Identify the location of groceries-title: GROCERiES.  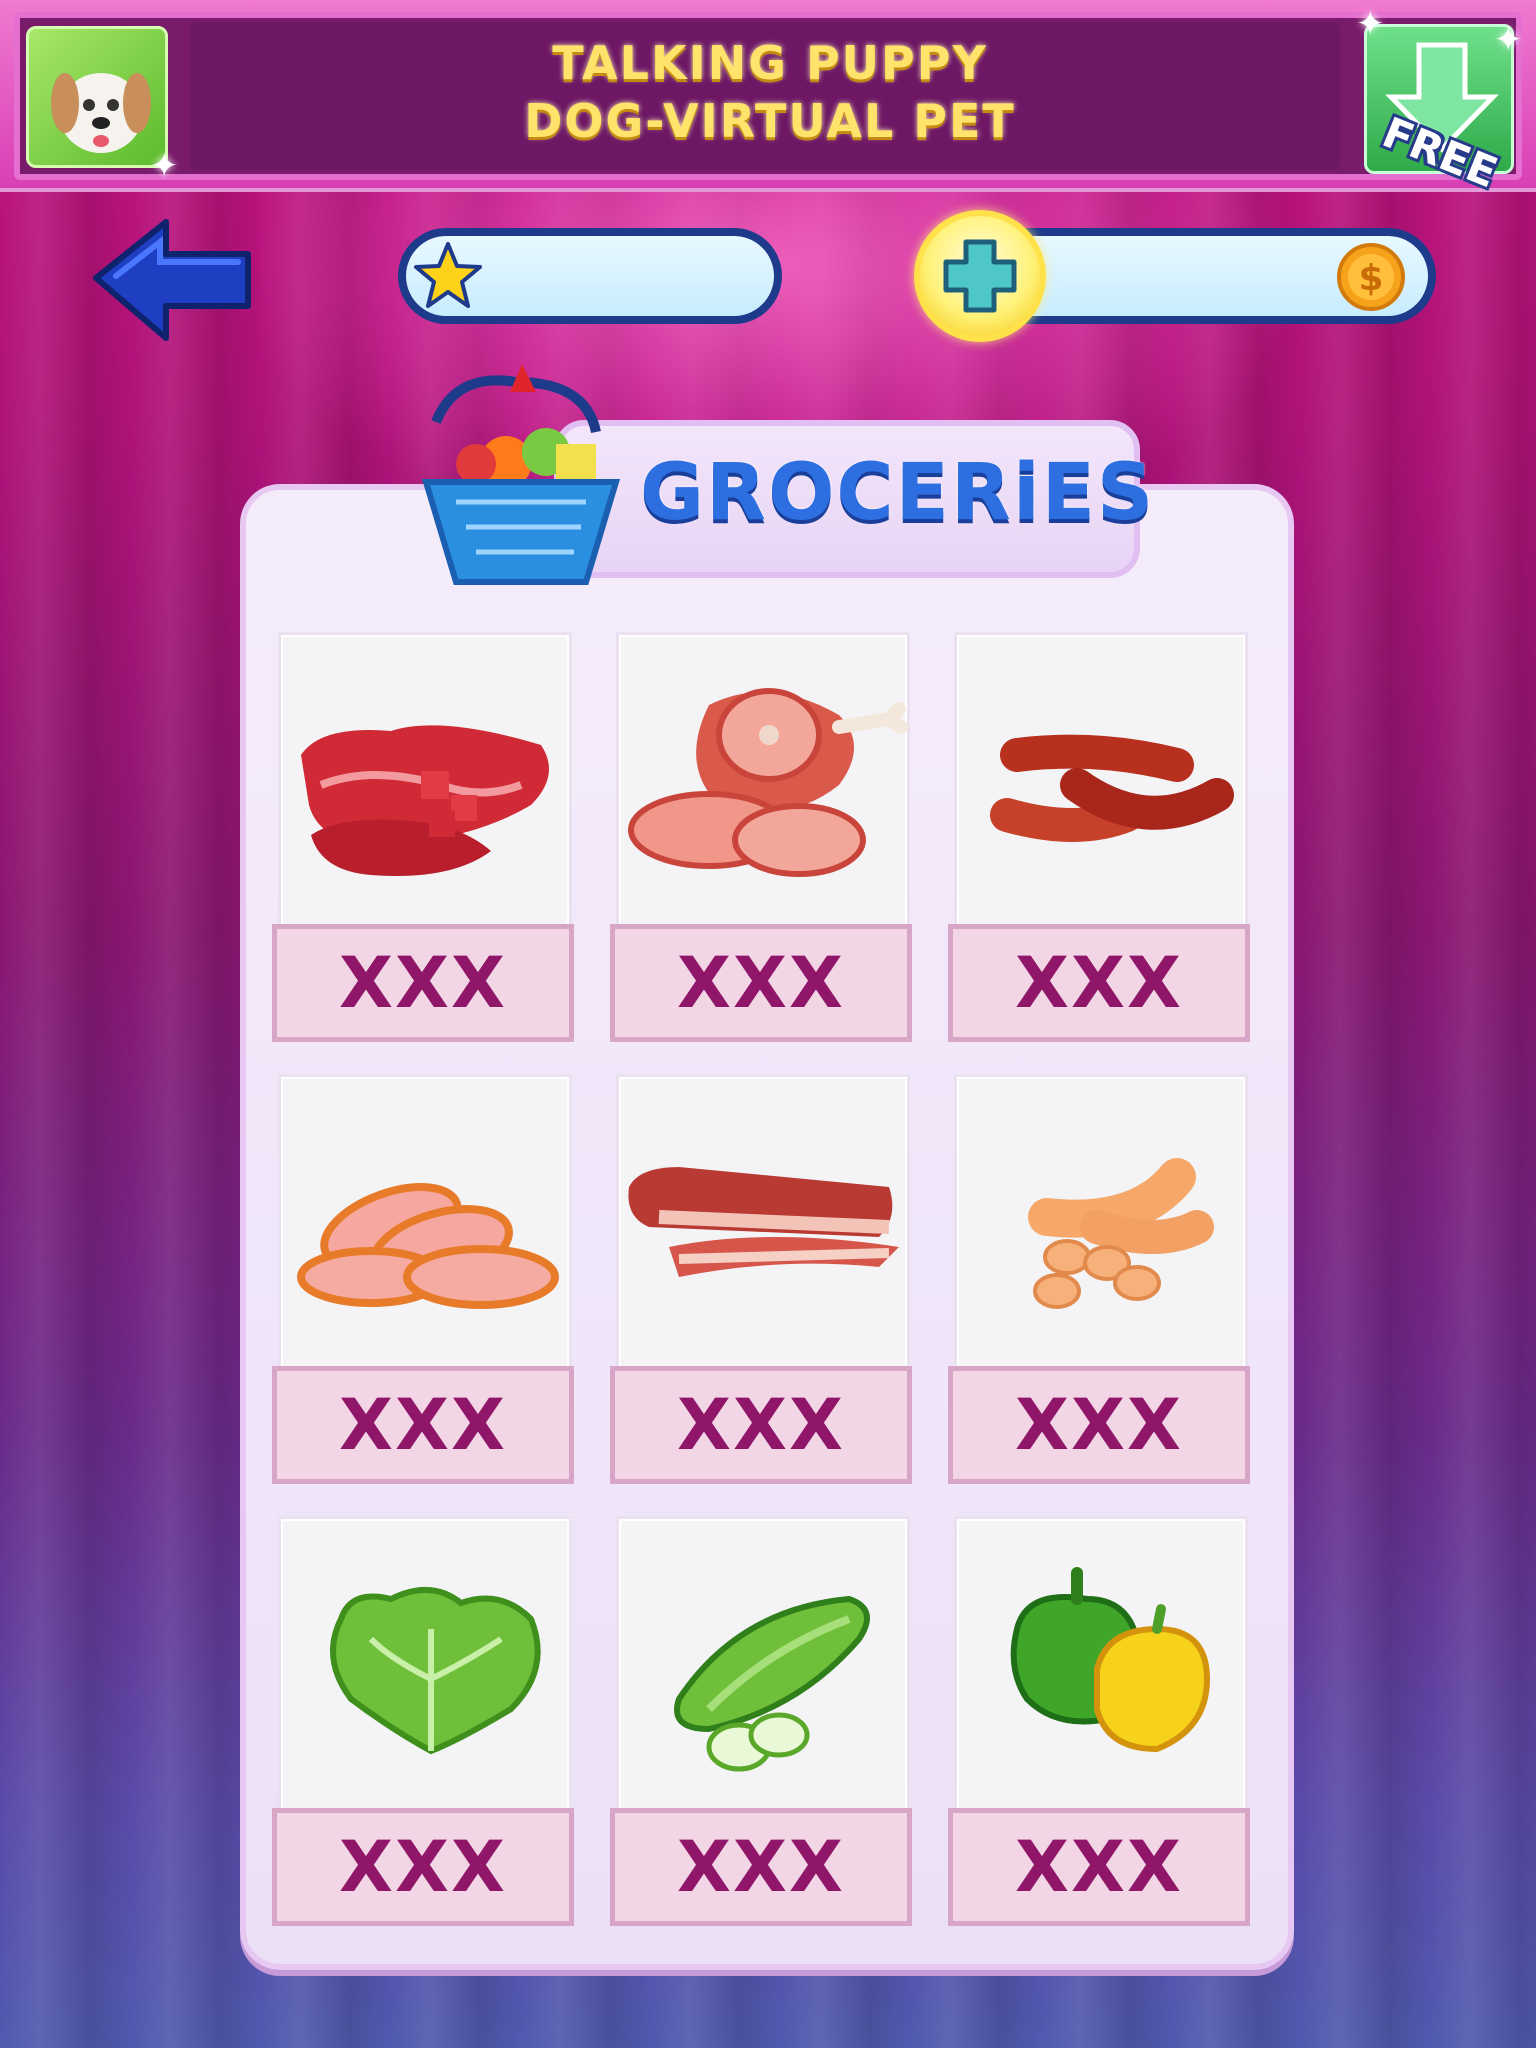
(898, 493).